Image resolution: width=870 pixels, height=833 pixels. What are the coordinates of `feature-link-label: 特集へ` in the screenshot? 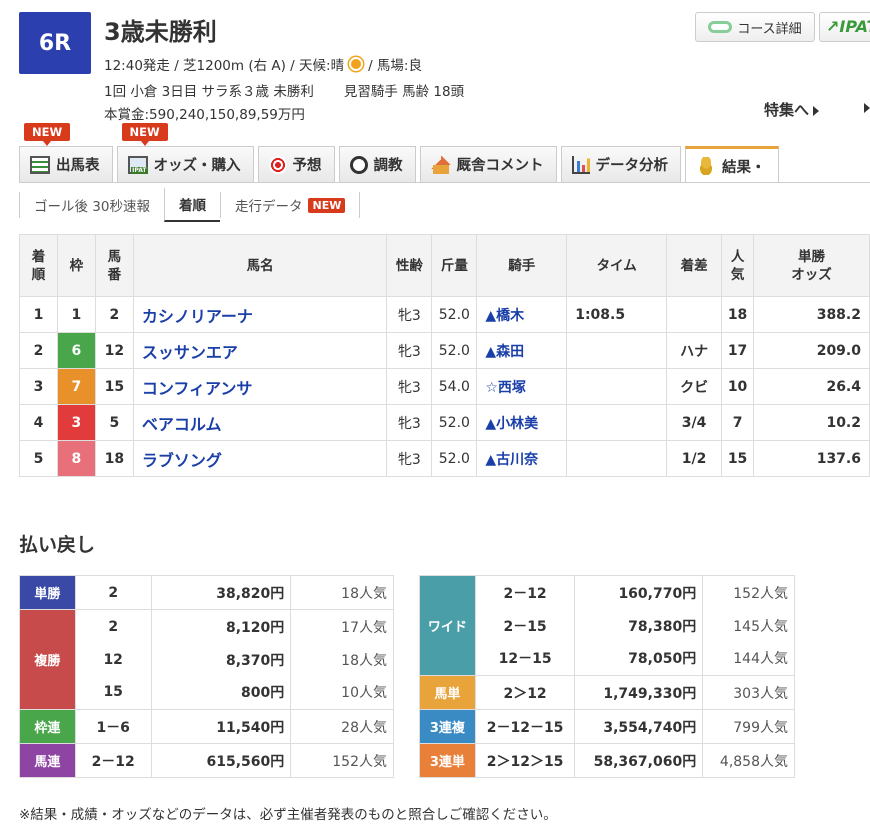 It's located at (787, 110).